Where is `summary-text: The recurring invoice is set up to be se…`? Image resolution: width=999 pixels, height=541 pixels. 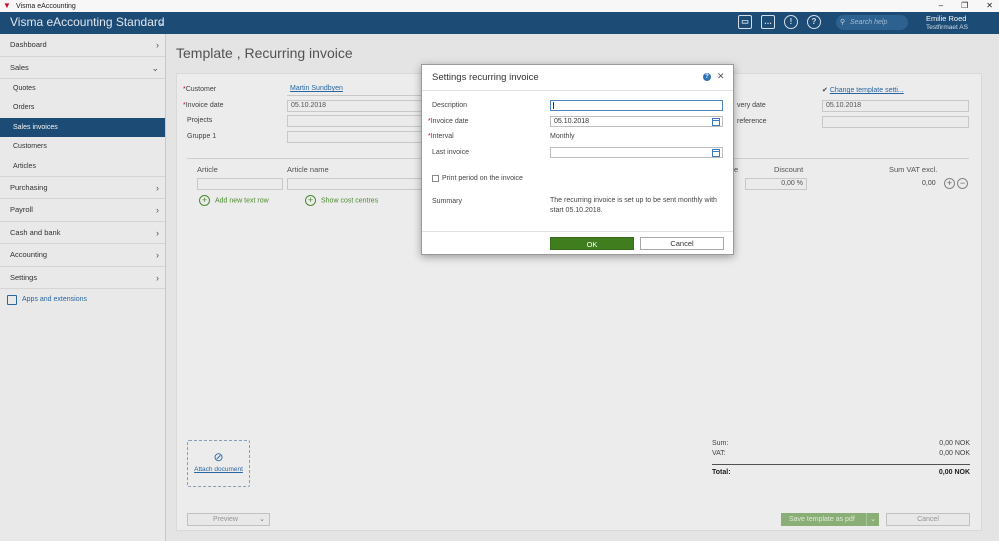
summary-text: The recurring invoice is set up to be se… is located at coordinates (633, 205).